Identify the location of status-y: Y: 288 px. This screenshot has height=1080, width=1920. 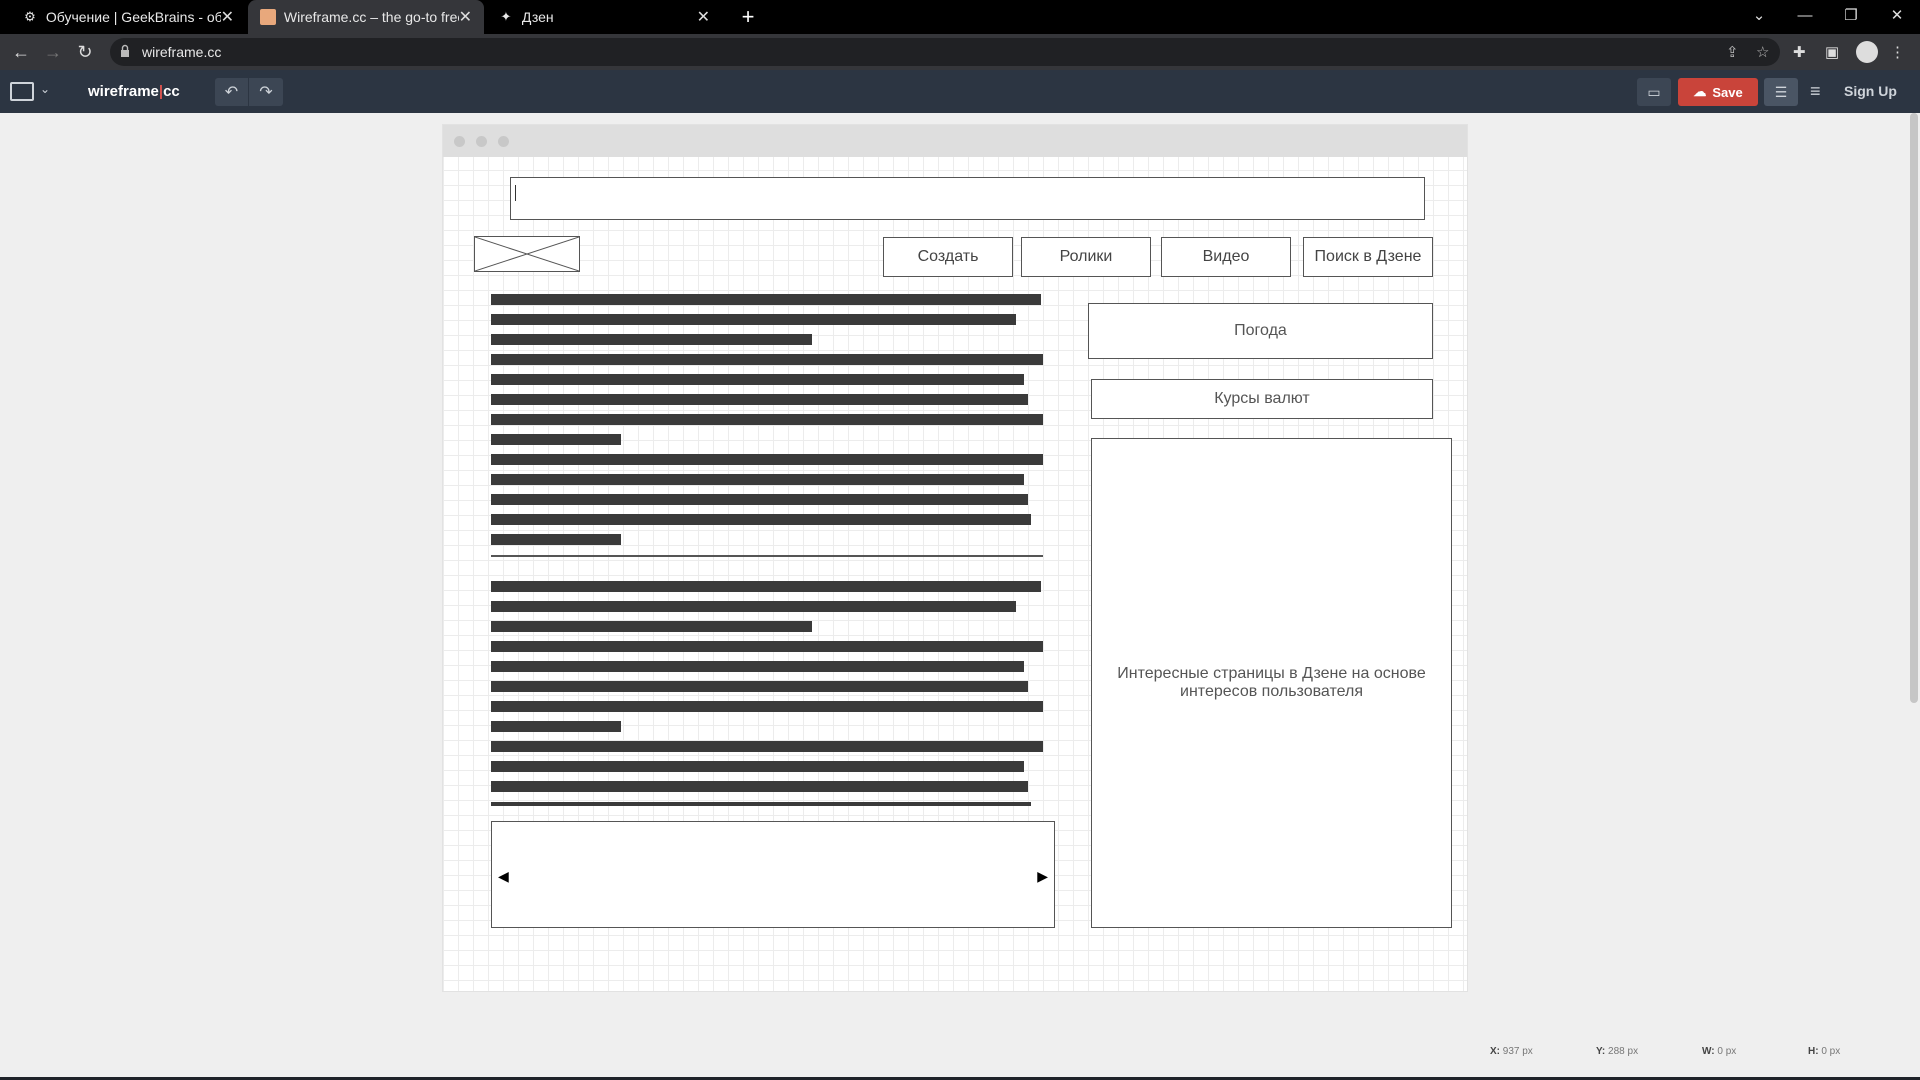
(1617, 1051).